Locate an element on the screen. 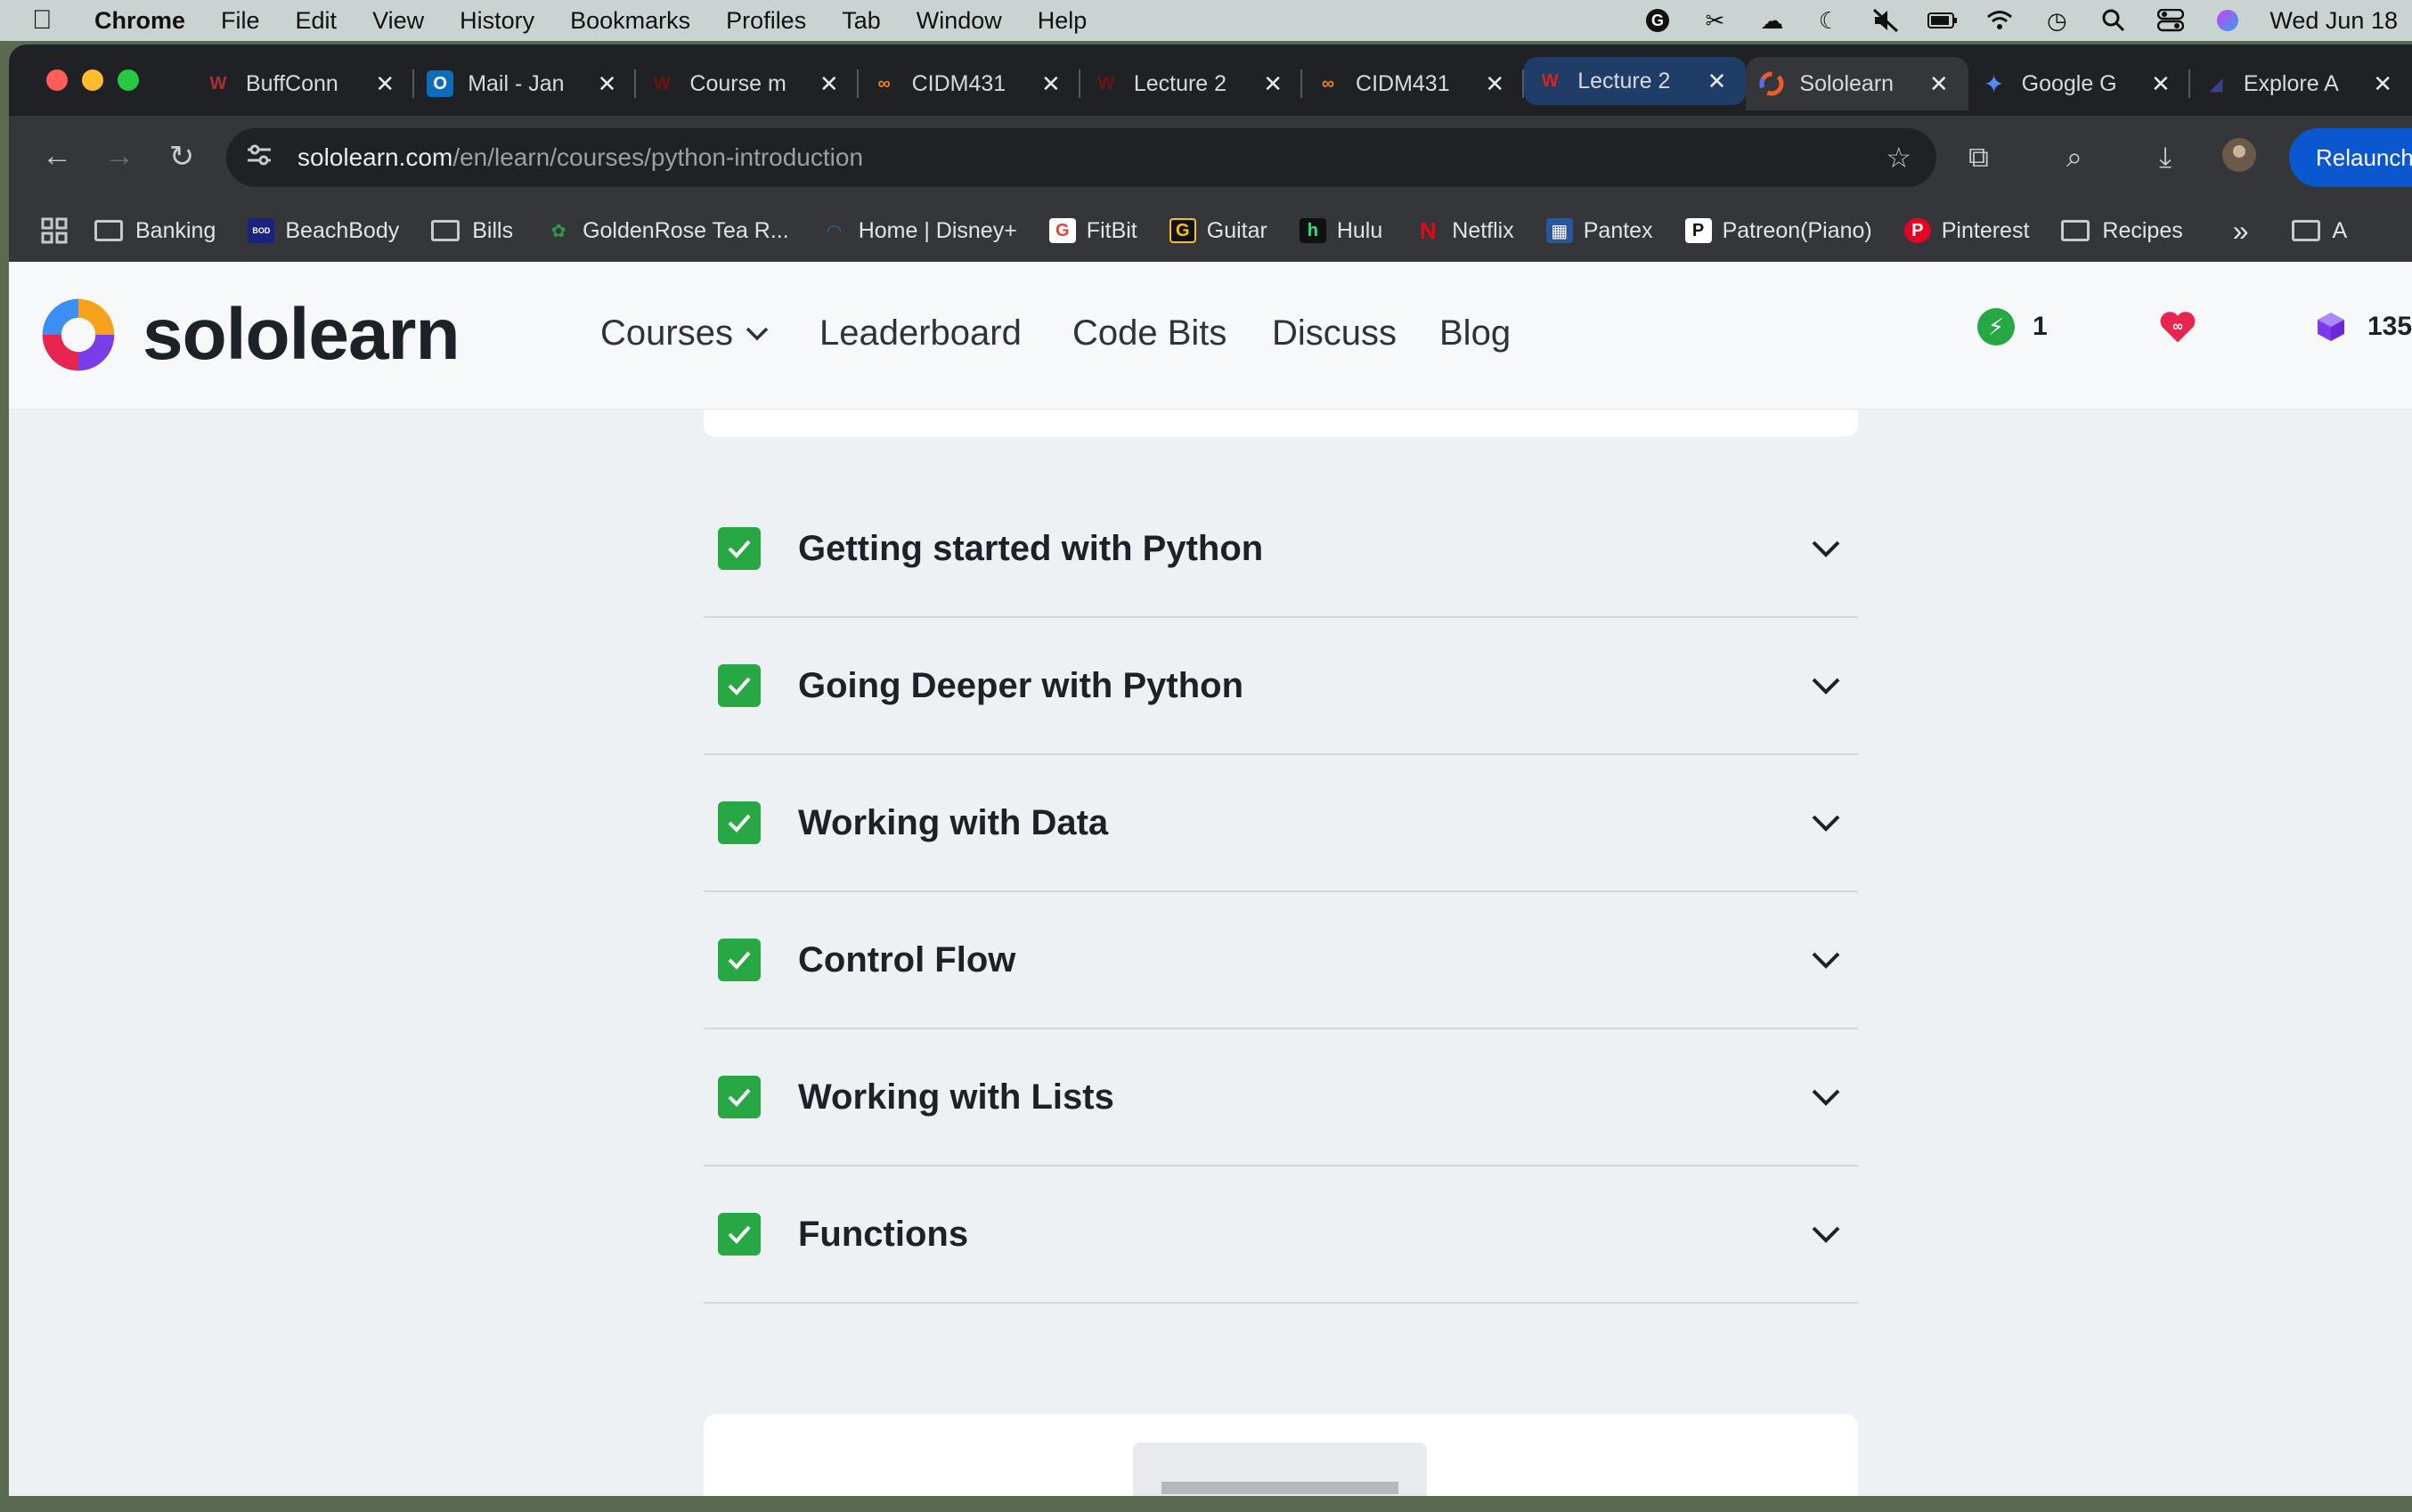 Image resolution: width=2412 pixels, height=1512 pixels. nav-discuss: Discuss is located at coordinates (1335, 333).